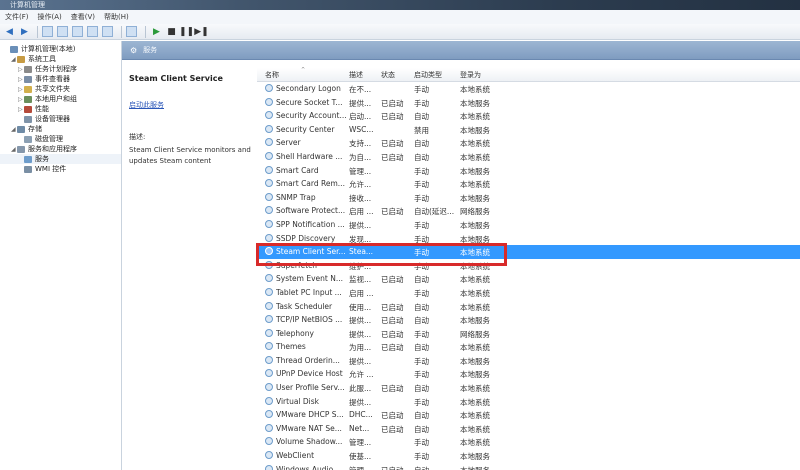 The height and width of the screenshot is (470, 800). What do you see at coordinates (528, 307) in the screenshot?
I see `table-row: Task Scheduler 使用... 已启动 自动 本地系统` at bounding box center [528, 307].